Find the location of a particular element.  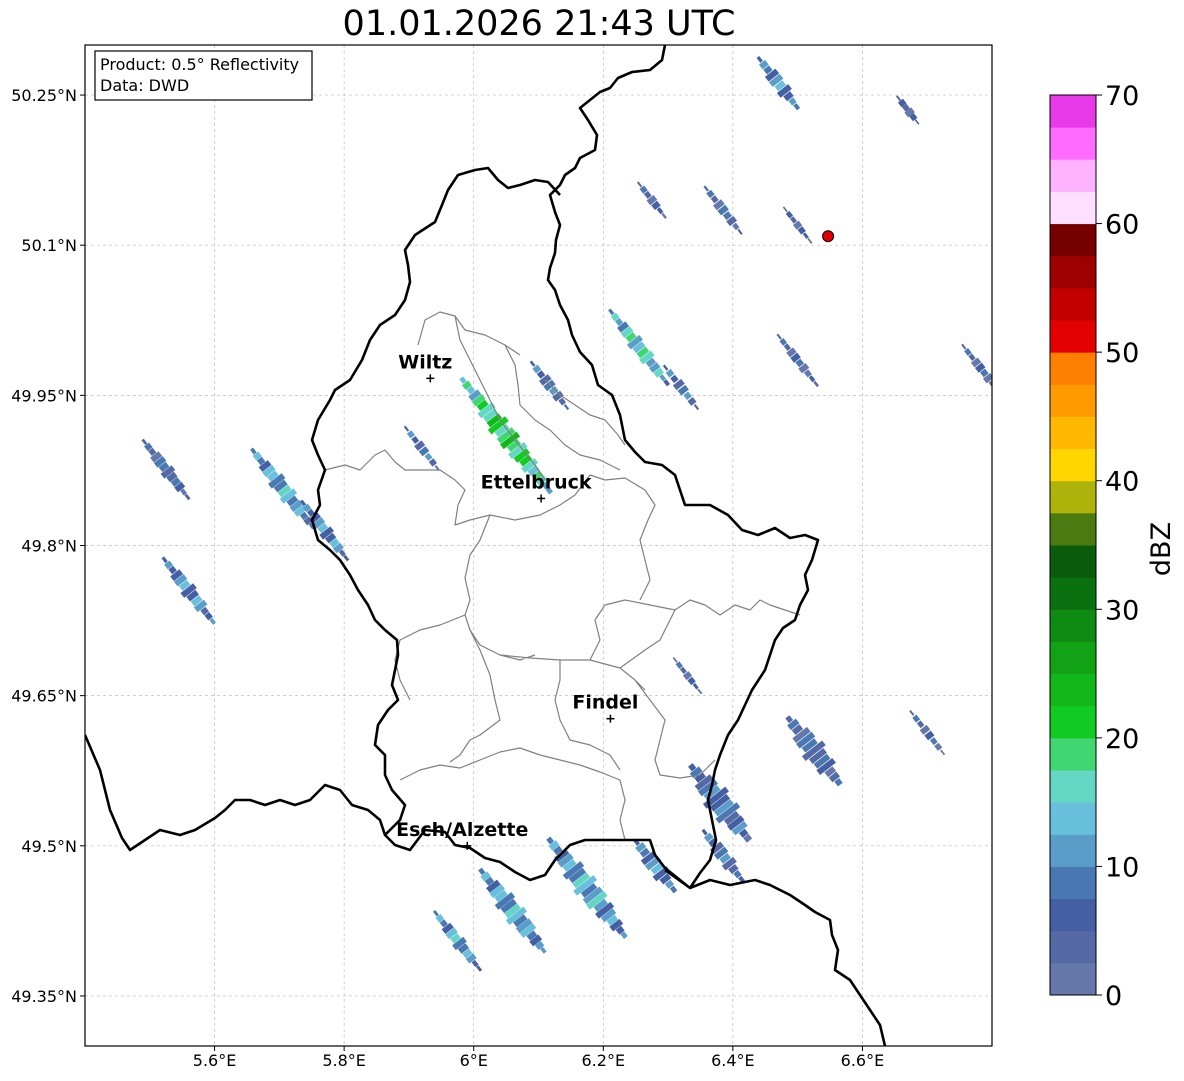

colorbar-tick-label: 50 is located at coordinates (1122, 353).